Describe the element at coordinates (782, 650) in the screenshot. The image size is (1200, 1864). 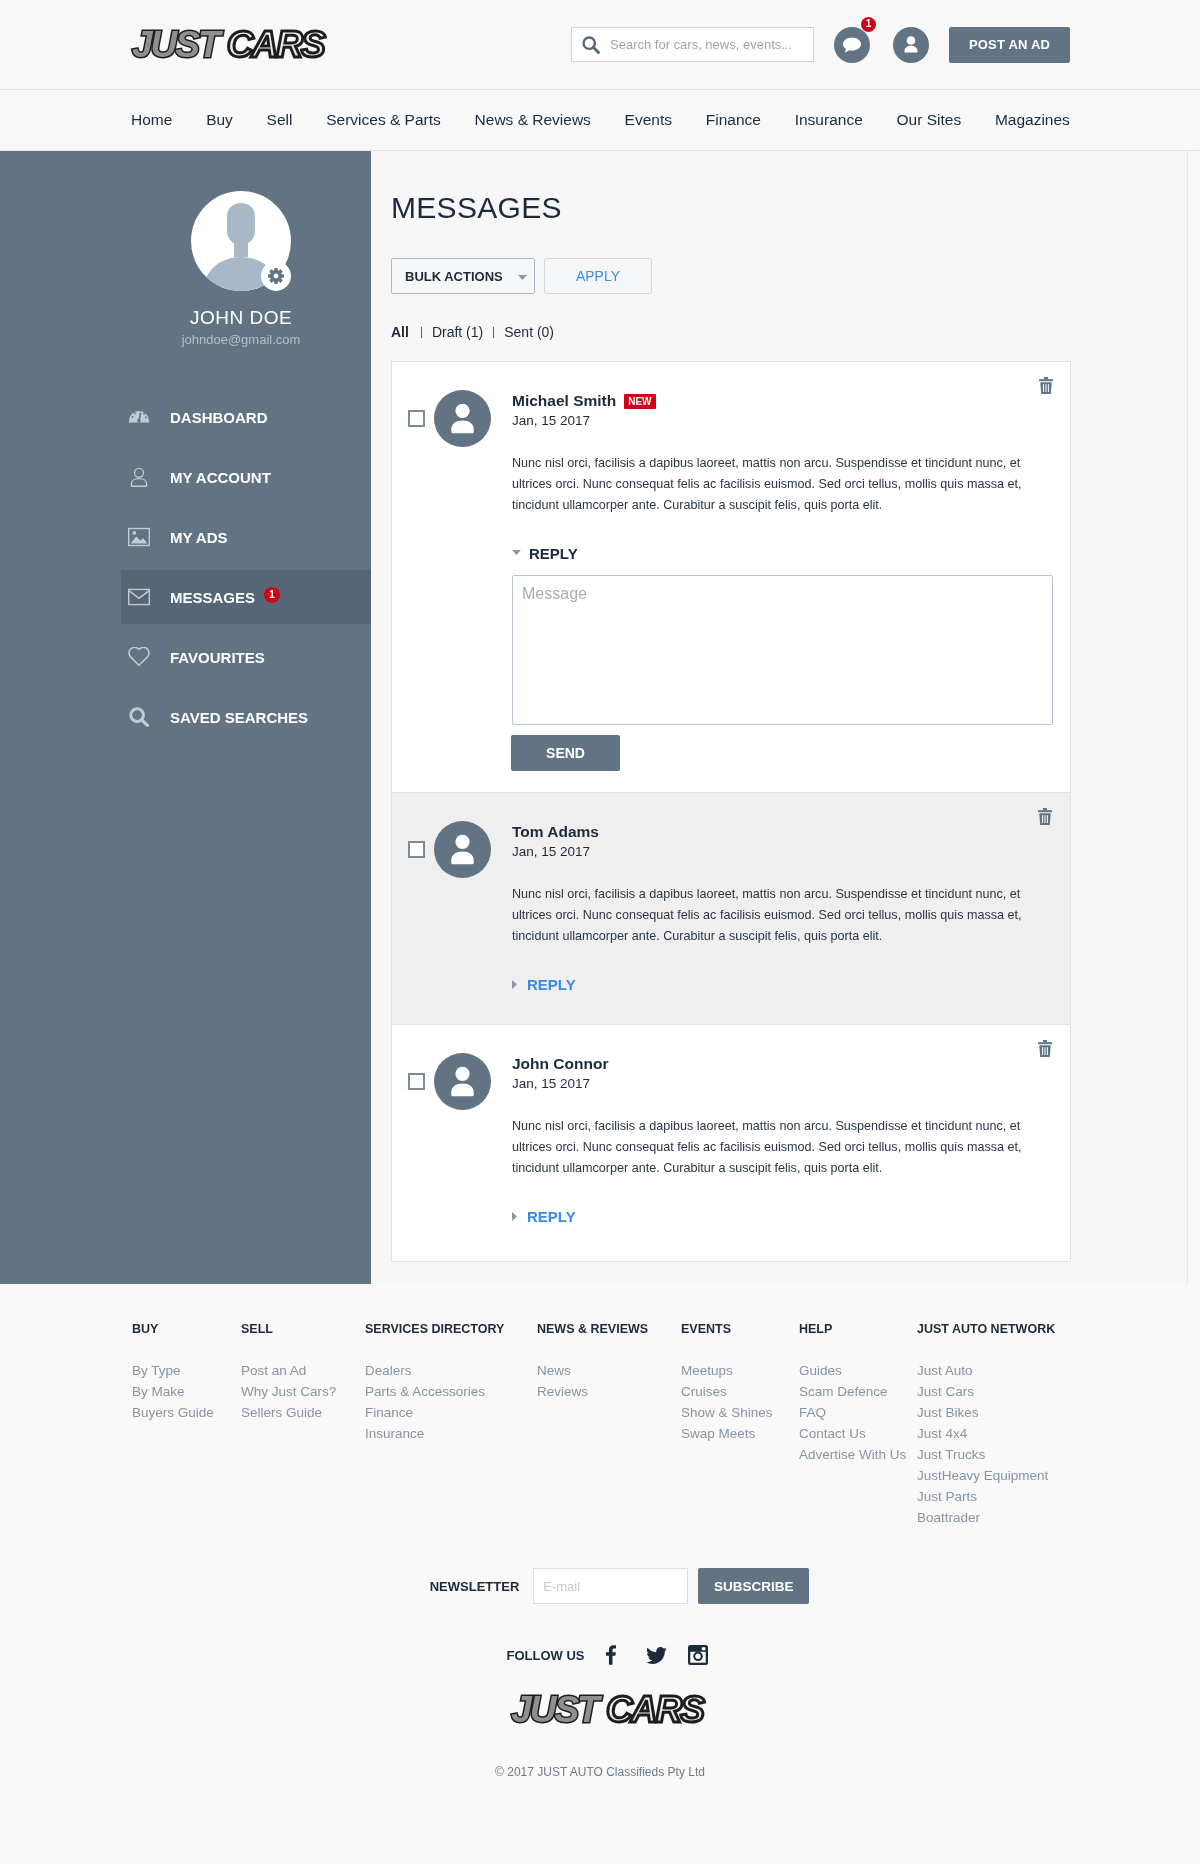
I see `message-field: Message` at that location.